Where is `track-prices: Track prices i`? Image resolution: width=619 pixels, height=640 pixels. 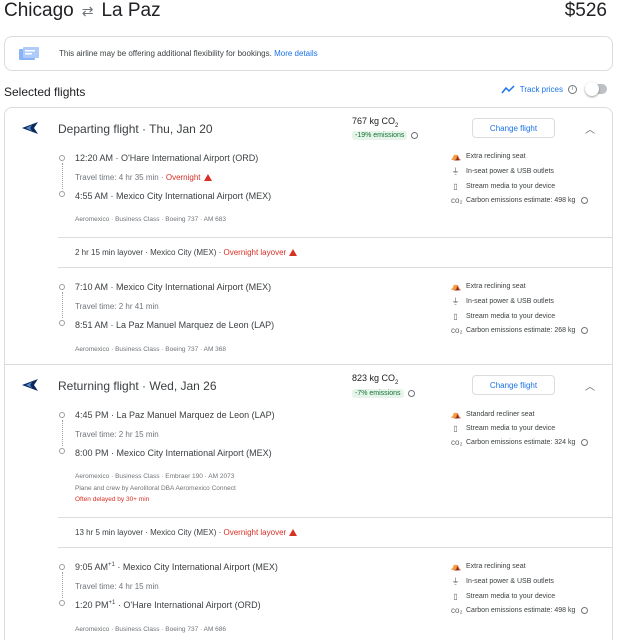
track-prices: Track prices i is located at coordinates (554, 89).